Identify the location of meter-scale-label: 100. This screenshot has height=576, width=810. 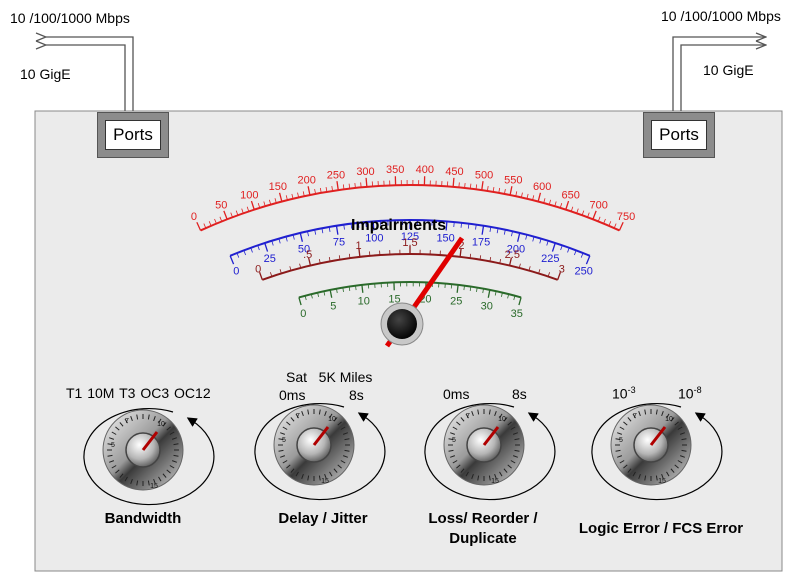
(249, 195).